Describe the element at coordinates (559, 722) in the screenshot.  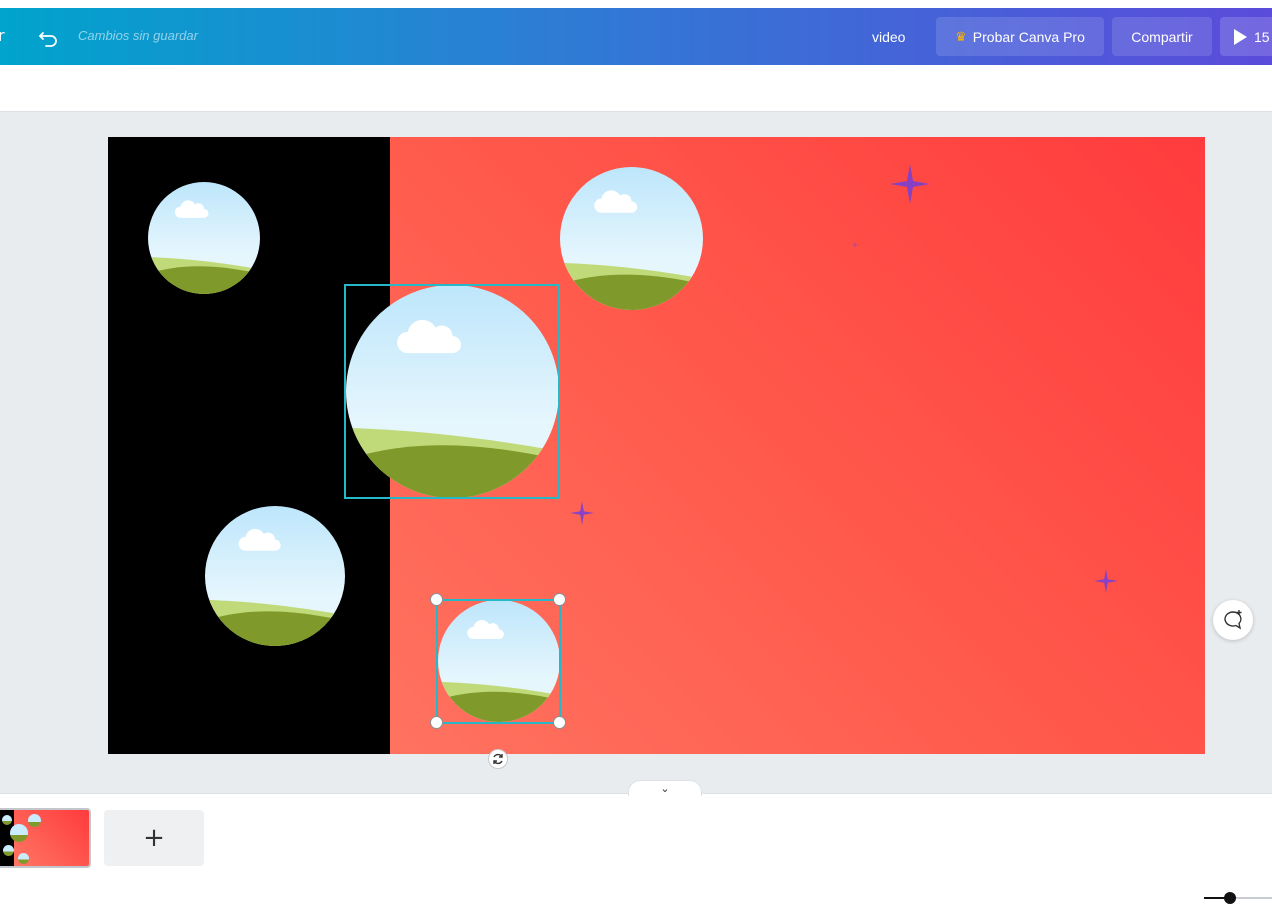
I see `resize-handle-bottom-right` at that location.